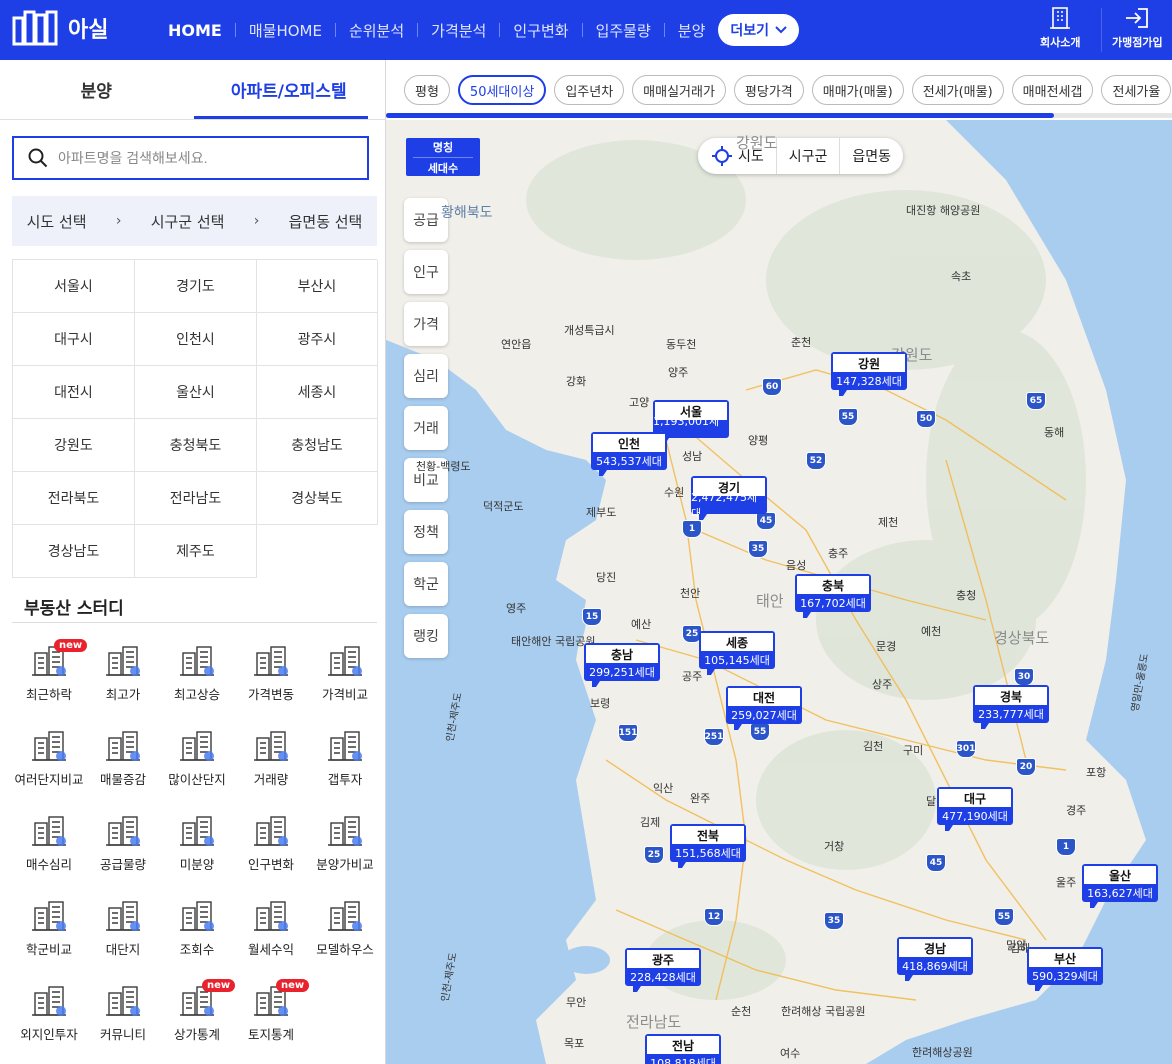 The image size is (1172, 1064). Describe the element at coordinates (123, 1017) in the screenshot. I see `study-item: 커뮤니티` at that location.